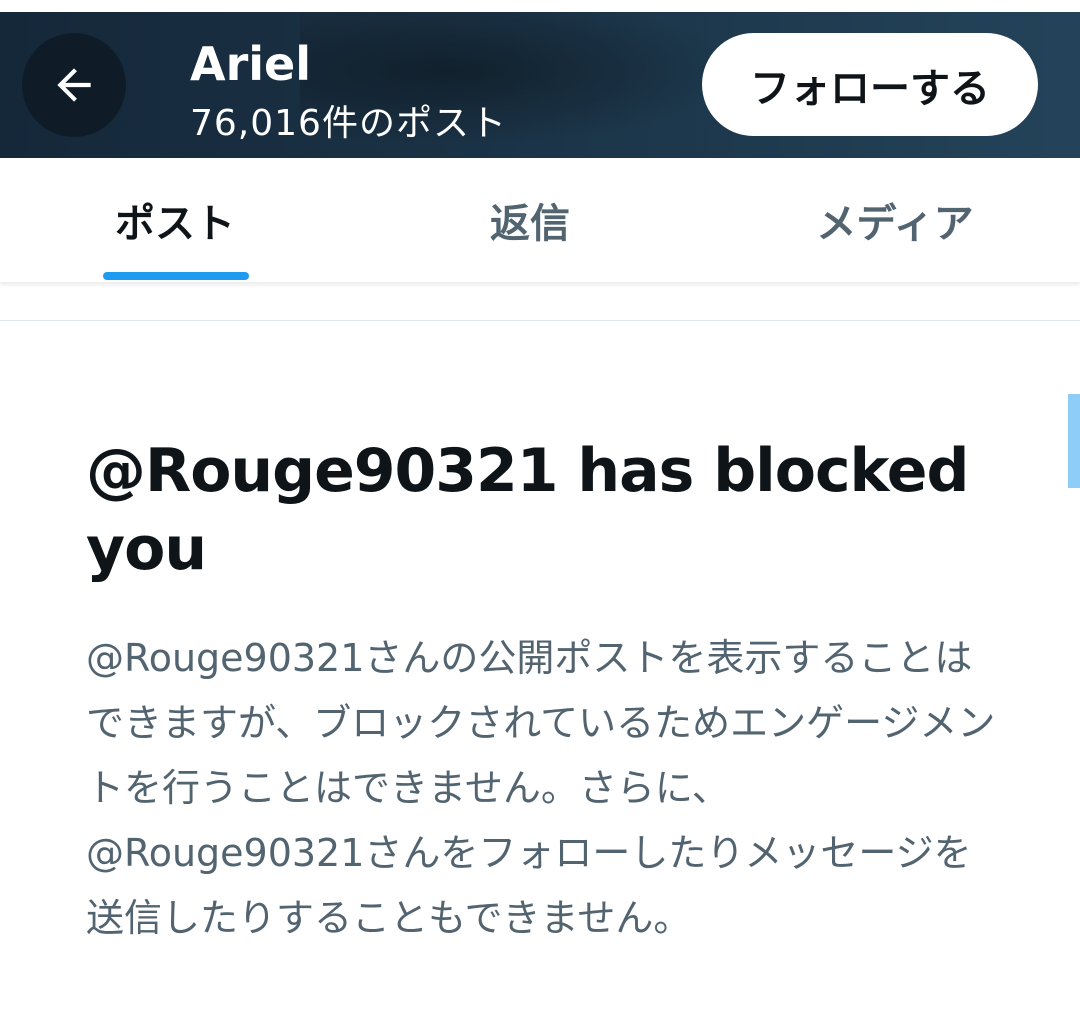 This screenshot has height=1034, width=1080. I want to click on scrollbar, so click(1074, 441).